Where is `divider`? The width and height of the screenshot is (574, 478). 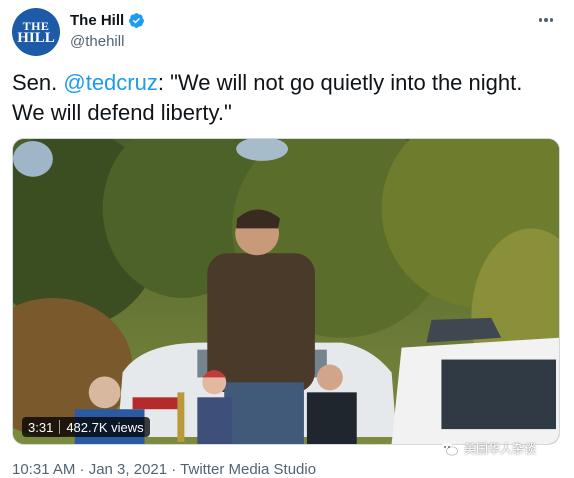
divider is located at coordinates (60, 427).